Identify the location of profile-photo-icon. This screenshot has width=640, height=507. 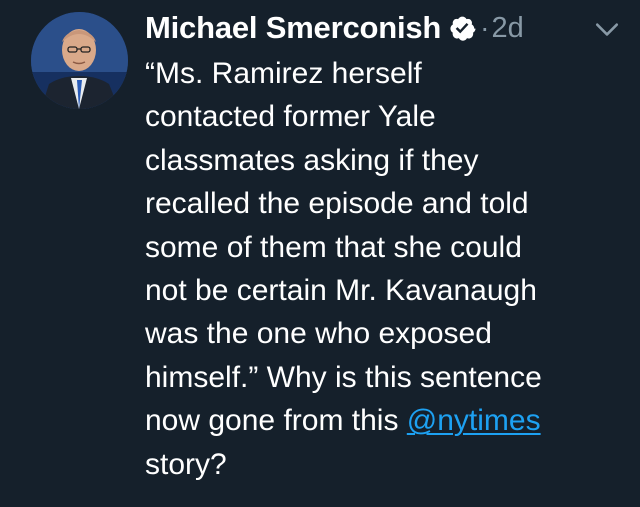
(79, 60).